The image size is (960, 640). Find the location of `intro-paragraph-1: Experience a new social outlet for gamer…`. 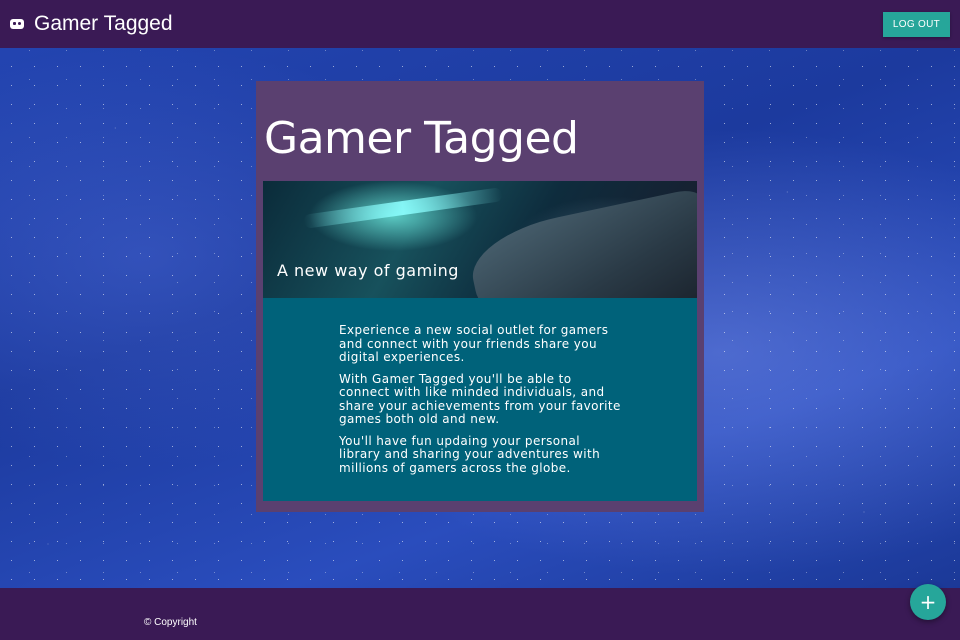

intro-paragraph-1: Experience a new social outlet for gamer… is located at coordinates (474, 343).